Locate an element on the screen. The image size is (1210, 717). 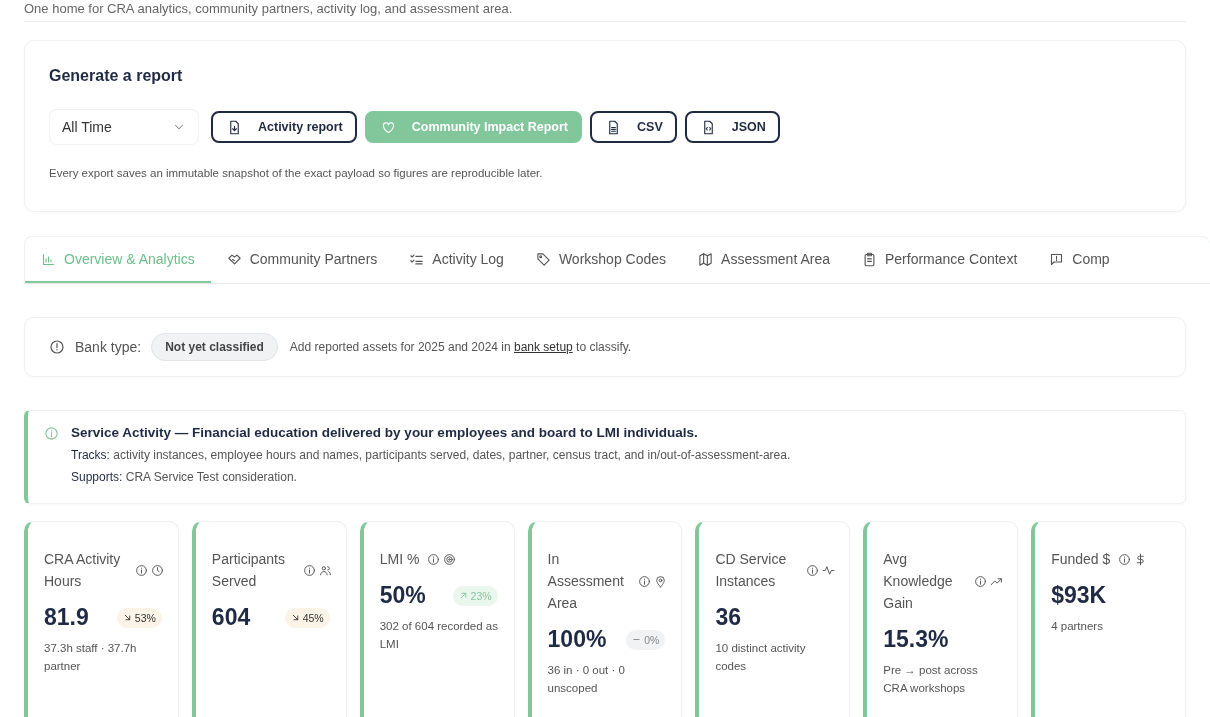
pulse-icon is located at coordinates (829, 570).